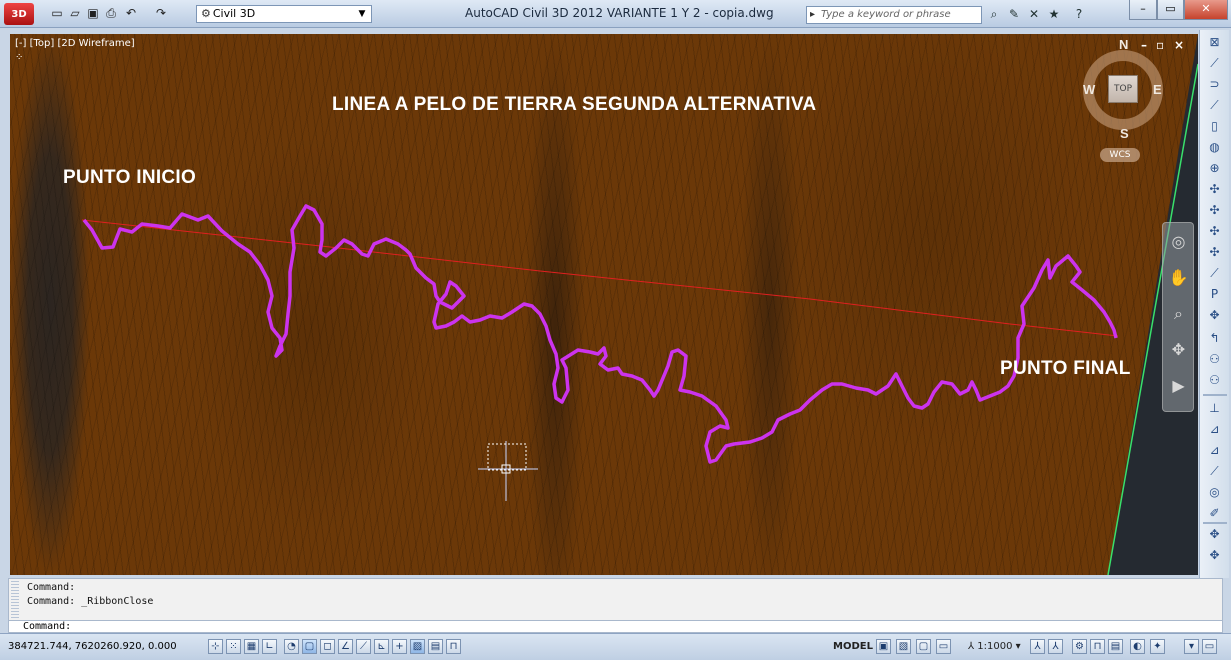 The width and height of the screenshot is (1231, 660). I want to click on ucs-icon: ⁘, so click(19, 57).